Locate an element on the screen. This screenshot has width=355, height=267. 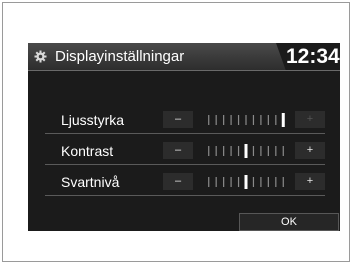
page-title: Displayinställningar is located at coordinates (120, 56).